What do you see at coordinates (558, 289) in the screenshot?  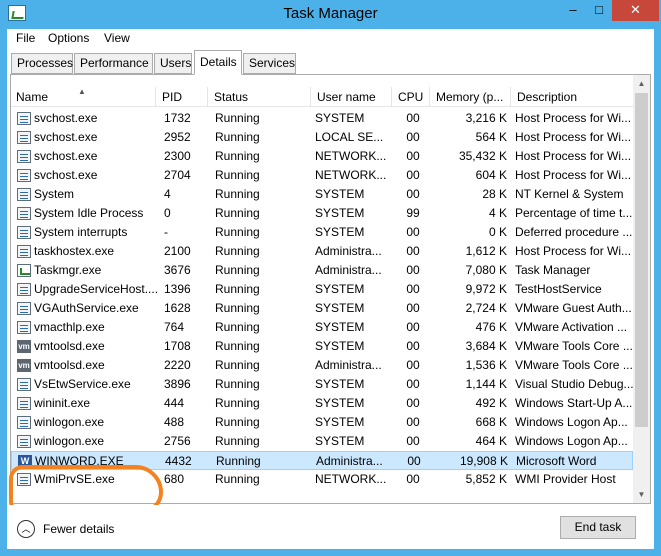 I see `process-description: TestHostService` at bounding box center [558, 289].